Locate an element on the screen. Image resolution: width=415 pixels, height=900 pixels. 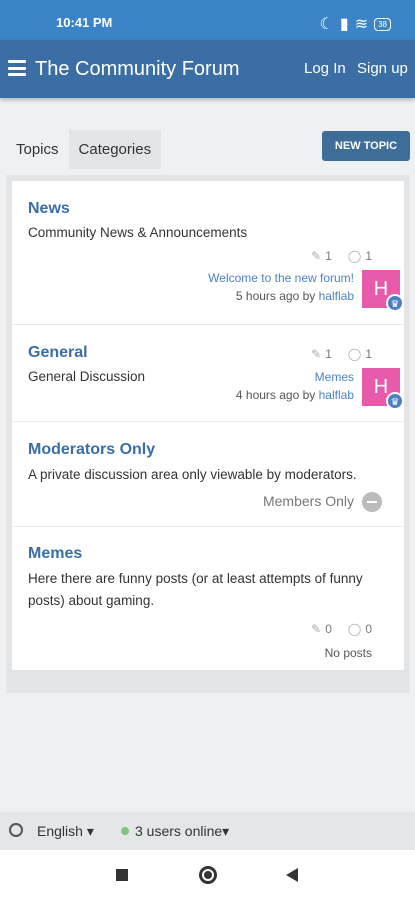
app-bar: The Community Forum Log In Sign up is located at coordinates (207, 69).